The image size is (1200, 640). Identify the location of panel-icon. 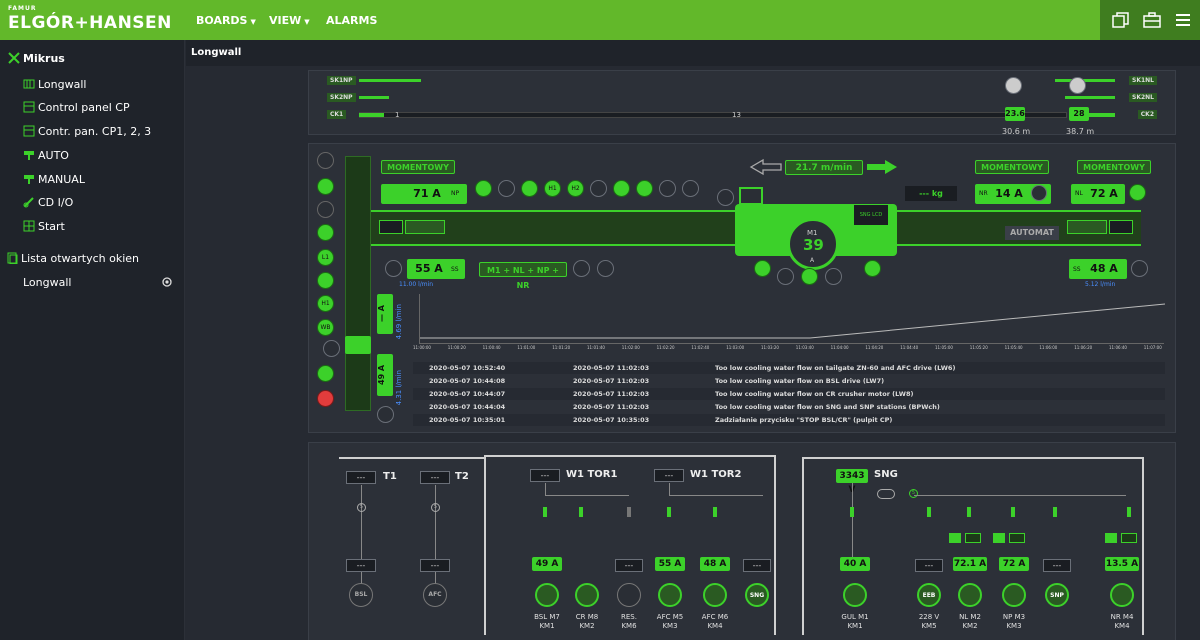
(29, 131).